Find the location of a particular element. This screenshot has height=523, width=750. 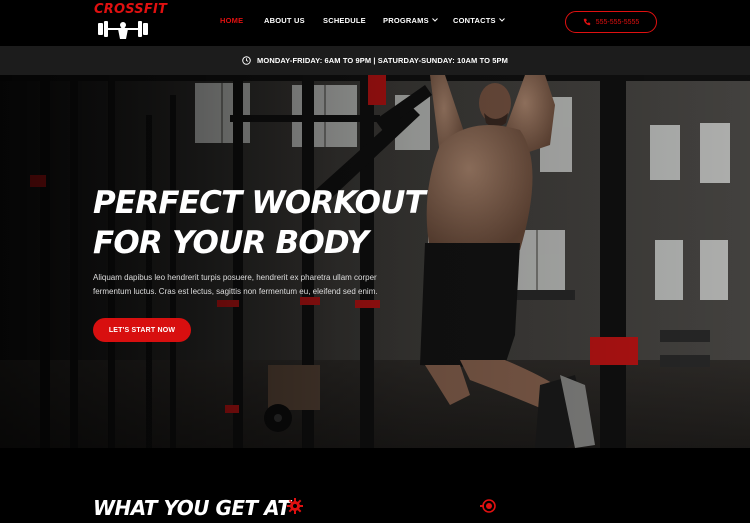

nav-contacts: CONTACTS is located at coordinates (479, 20).